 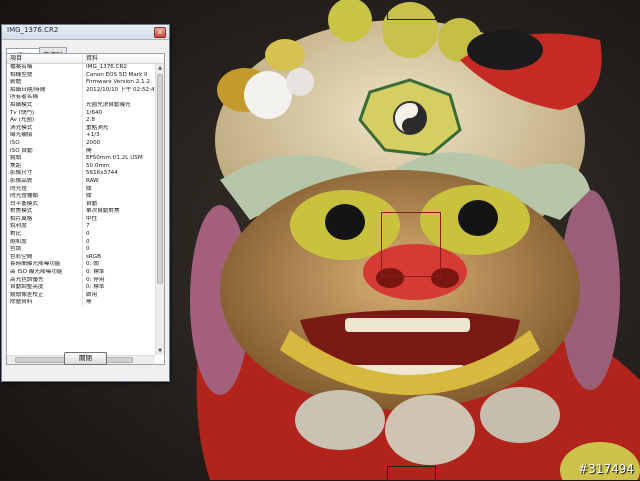 I want to click on row-item-label: 色彩空間, so click(x=45, y=257).